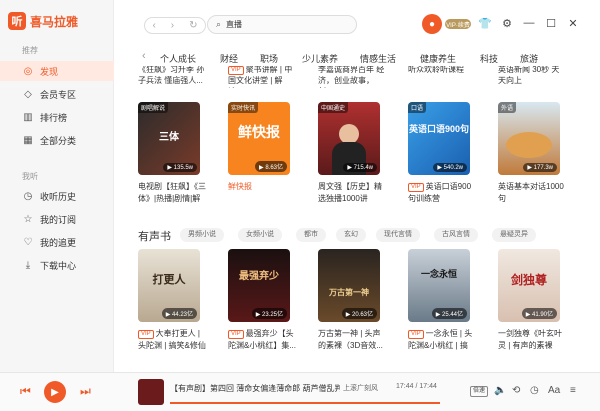  Describe the element at coordinates (320, 58) in the screenshot. I see `tab-category: 少儿素养` at that location.